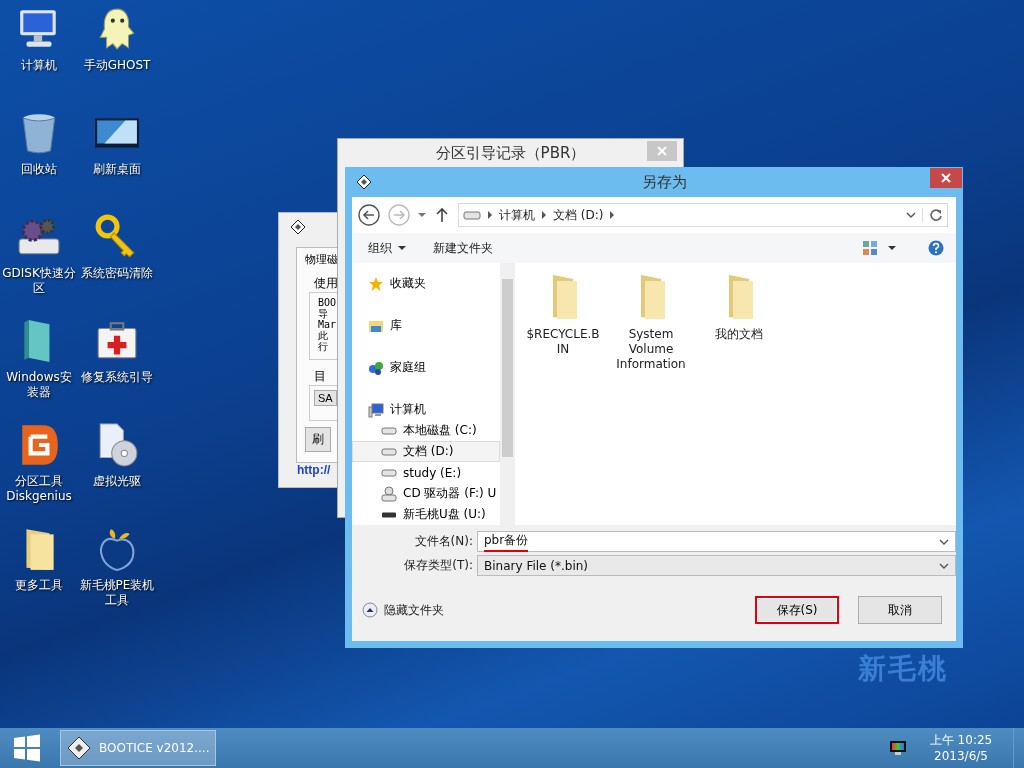 This screenshot has width=1024, height=768. What do you see at coordinates (39, 585) in the screenshot?
I see `desktop-icon-label: 更多工具` at bounding box center [39, 585].